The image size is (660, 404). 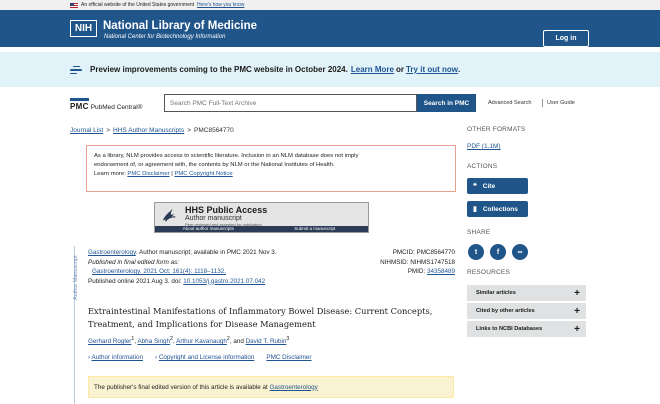 What do you see at coordinates (505, 311) in the screenshot?
I see `res-item-label: Cited by other articles` at bounding box center [505, 311].